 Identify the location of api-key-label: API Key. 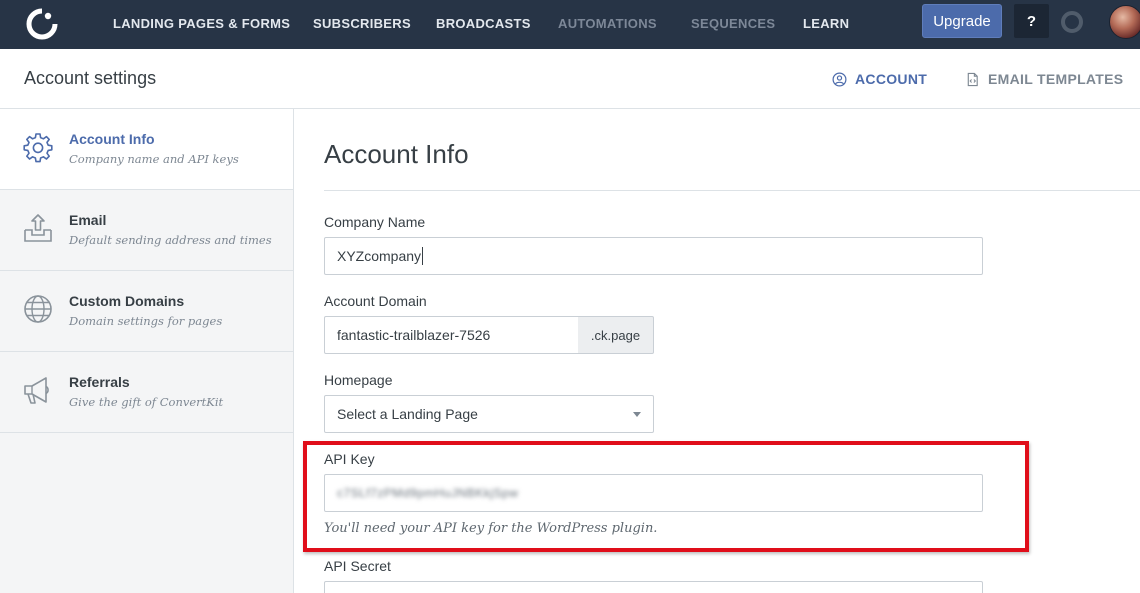
(349, 459).